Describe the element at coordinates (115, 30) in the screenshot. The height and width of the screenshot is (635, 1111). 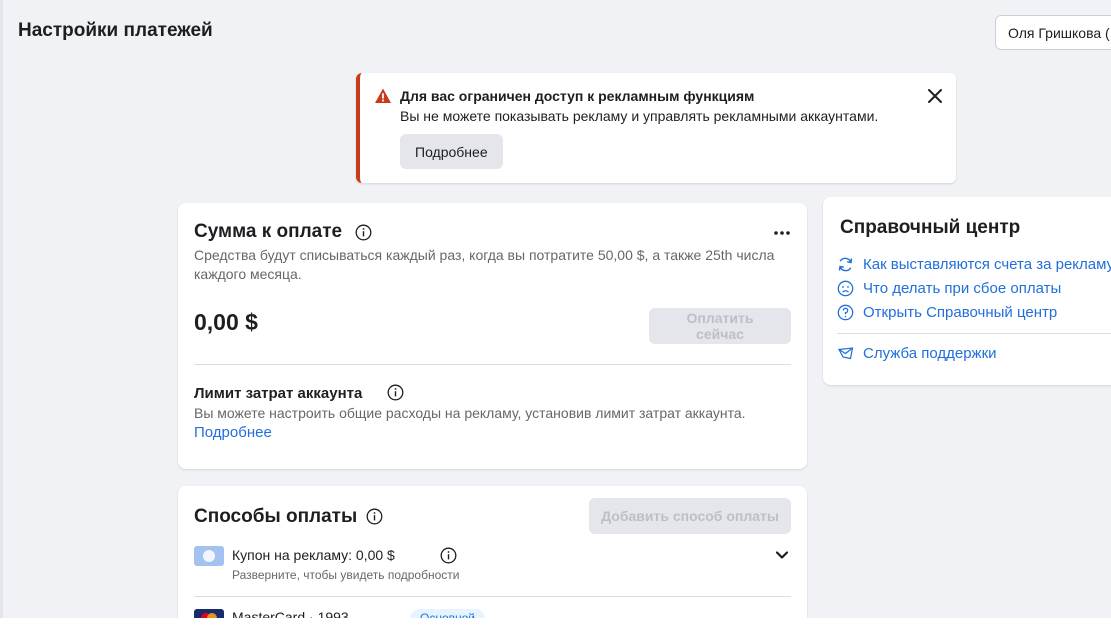
I see `page-title: Настройки платежей` at that location.